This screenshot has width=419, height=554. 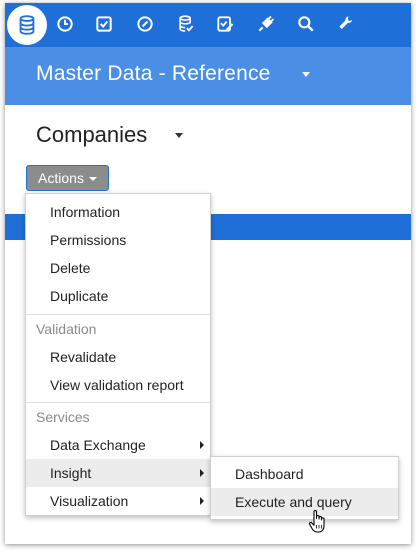 I want to click on menu-item-delete: Delete, so click(x=118, y=268).